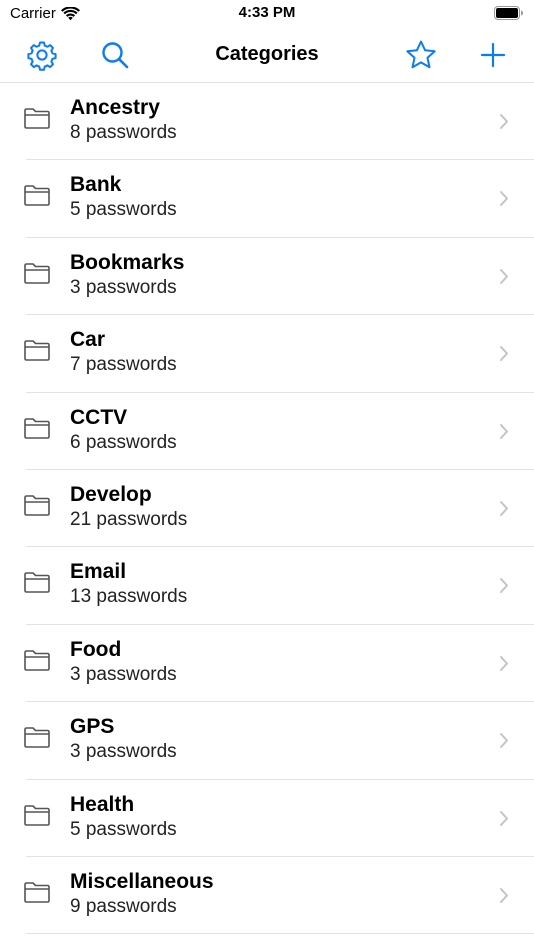 This screenshot has width=534, height=950. What do you see at coordinates (267, 277) in the screenshot?
I see `category-row-bookmarks: Bookmarks 3 passwords` at bounding box center [267, 277].